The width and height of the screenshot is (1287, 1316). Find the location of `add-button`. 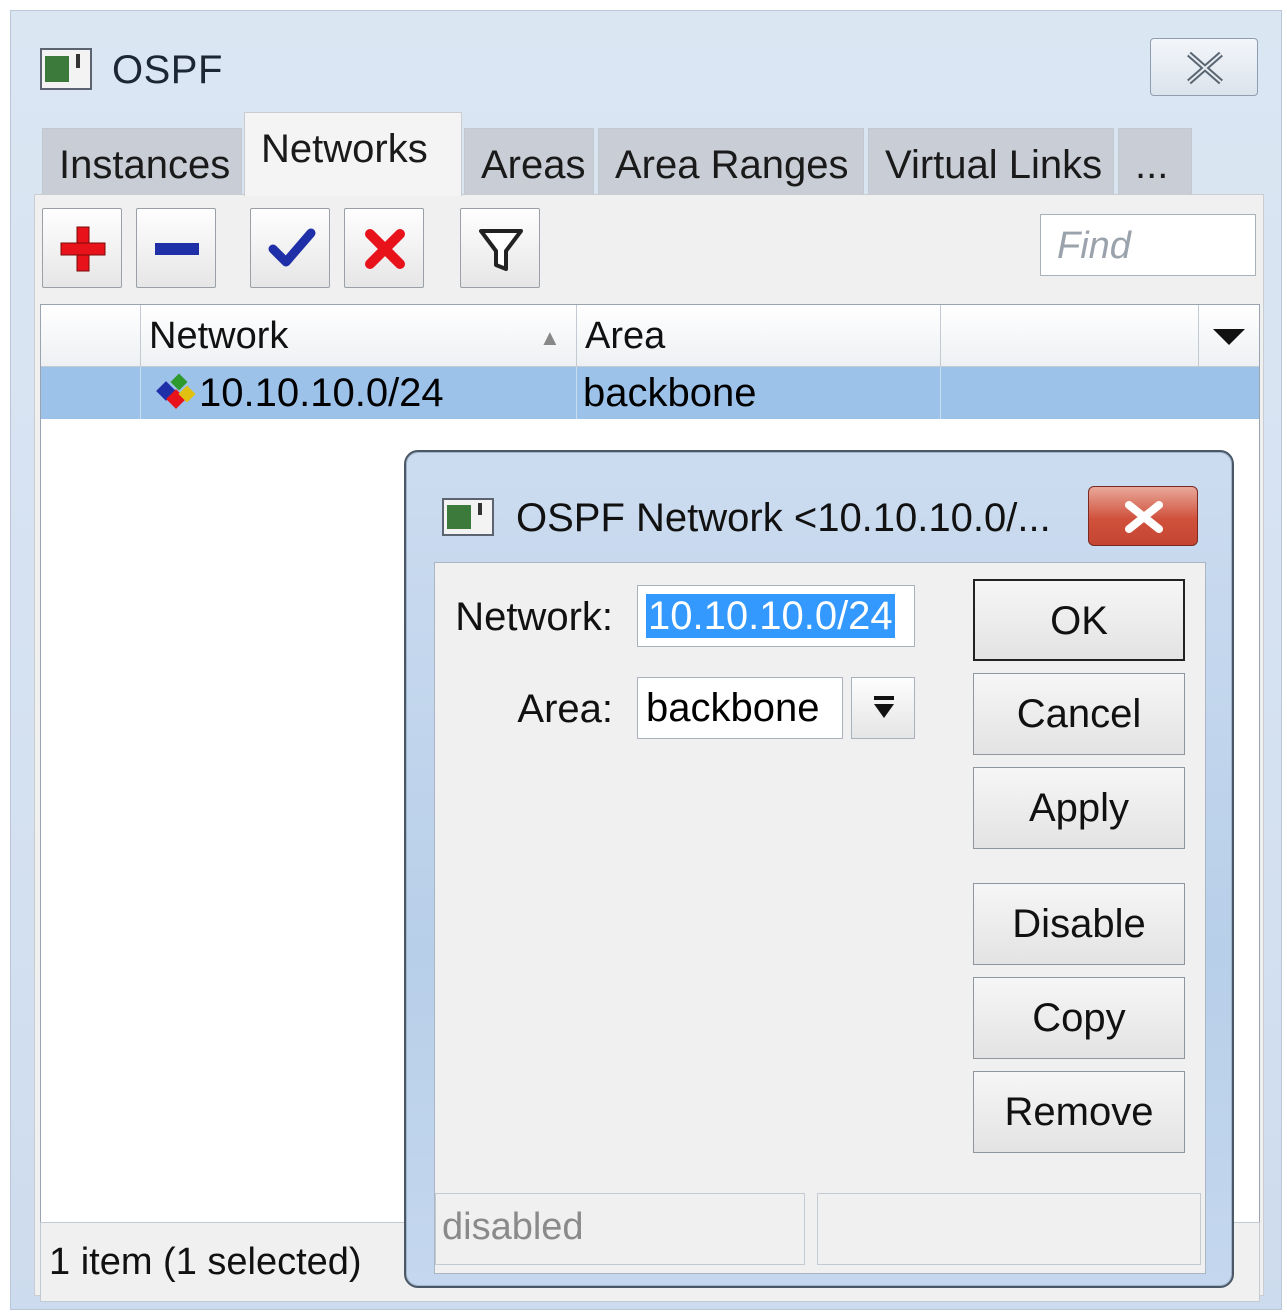

add-button is located at coordinates (82, 248).